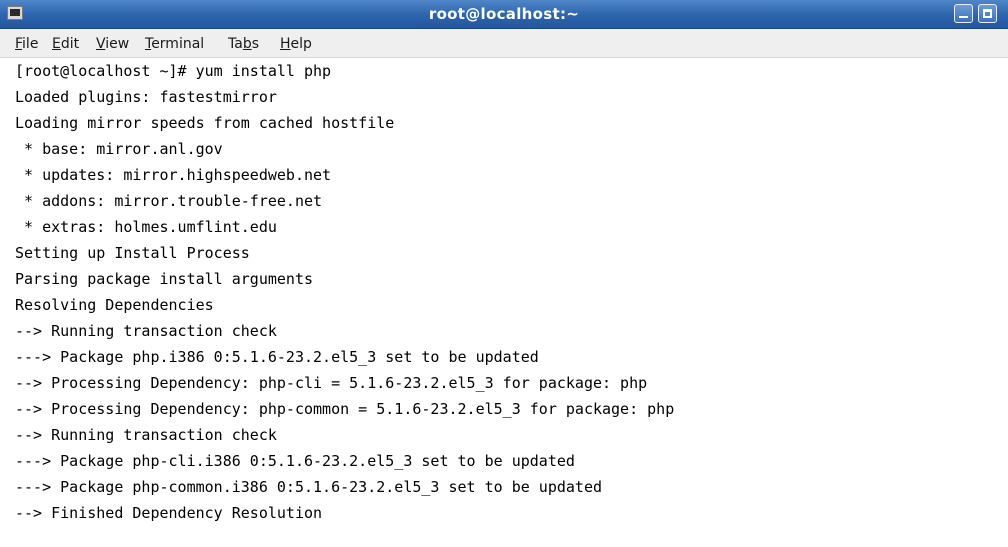 The width and height of the screenshot is (1008, 547). Describe the element at coordinates (146, 97) in the screenshot. I see `terminal-line: Loaded plugins: fastestmirror` at that location.